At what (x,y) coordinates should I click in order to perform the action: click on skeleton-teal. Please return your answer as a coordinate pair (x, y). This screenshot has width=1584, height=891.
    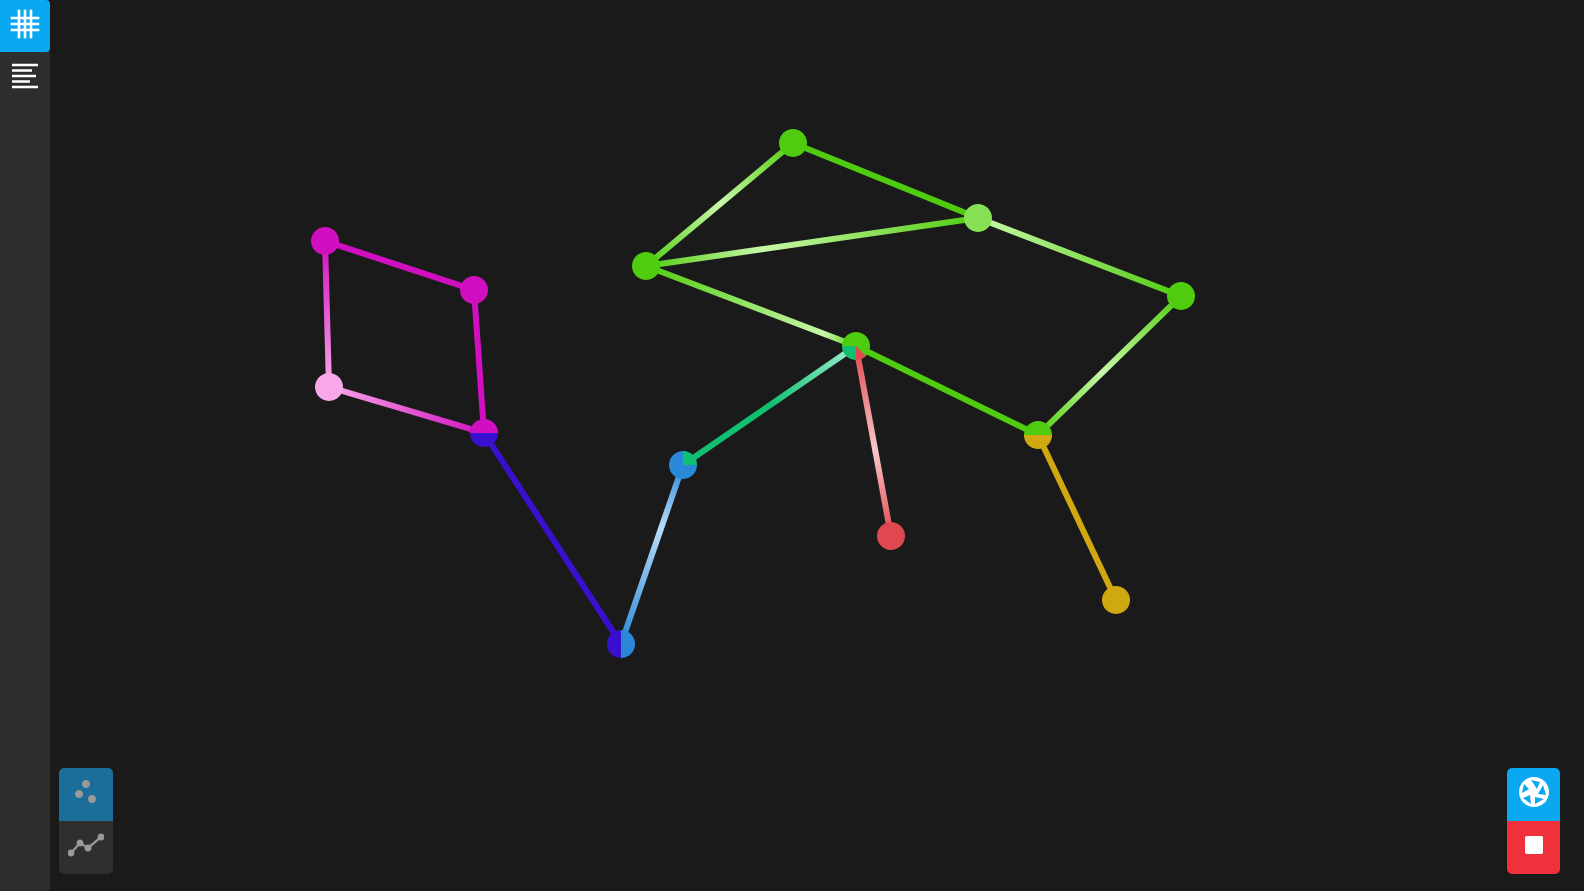
    Looking at the image, I should click on (769, 405).